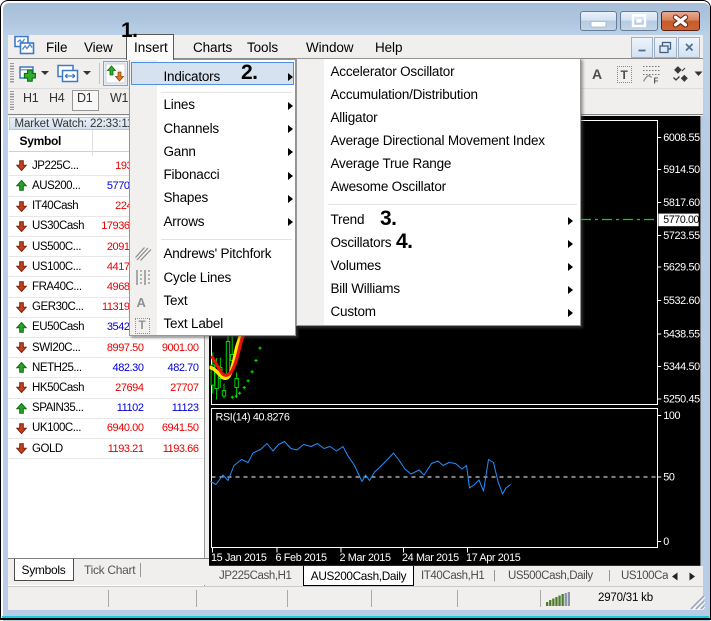 This screenshot has width=711, height=621. Describe the element at coordinates (681, 138) in the screenshot. I see `svg-text: 6008.55` at that location.